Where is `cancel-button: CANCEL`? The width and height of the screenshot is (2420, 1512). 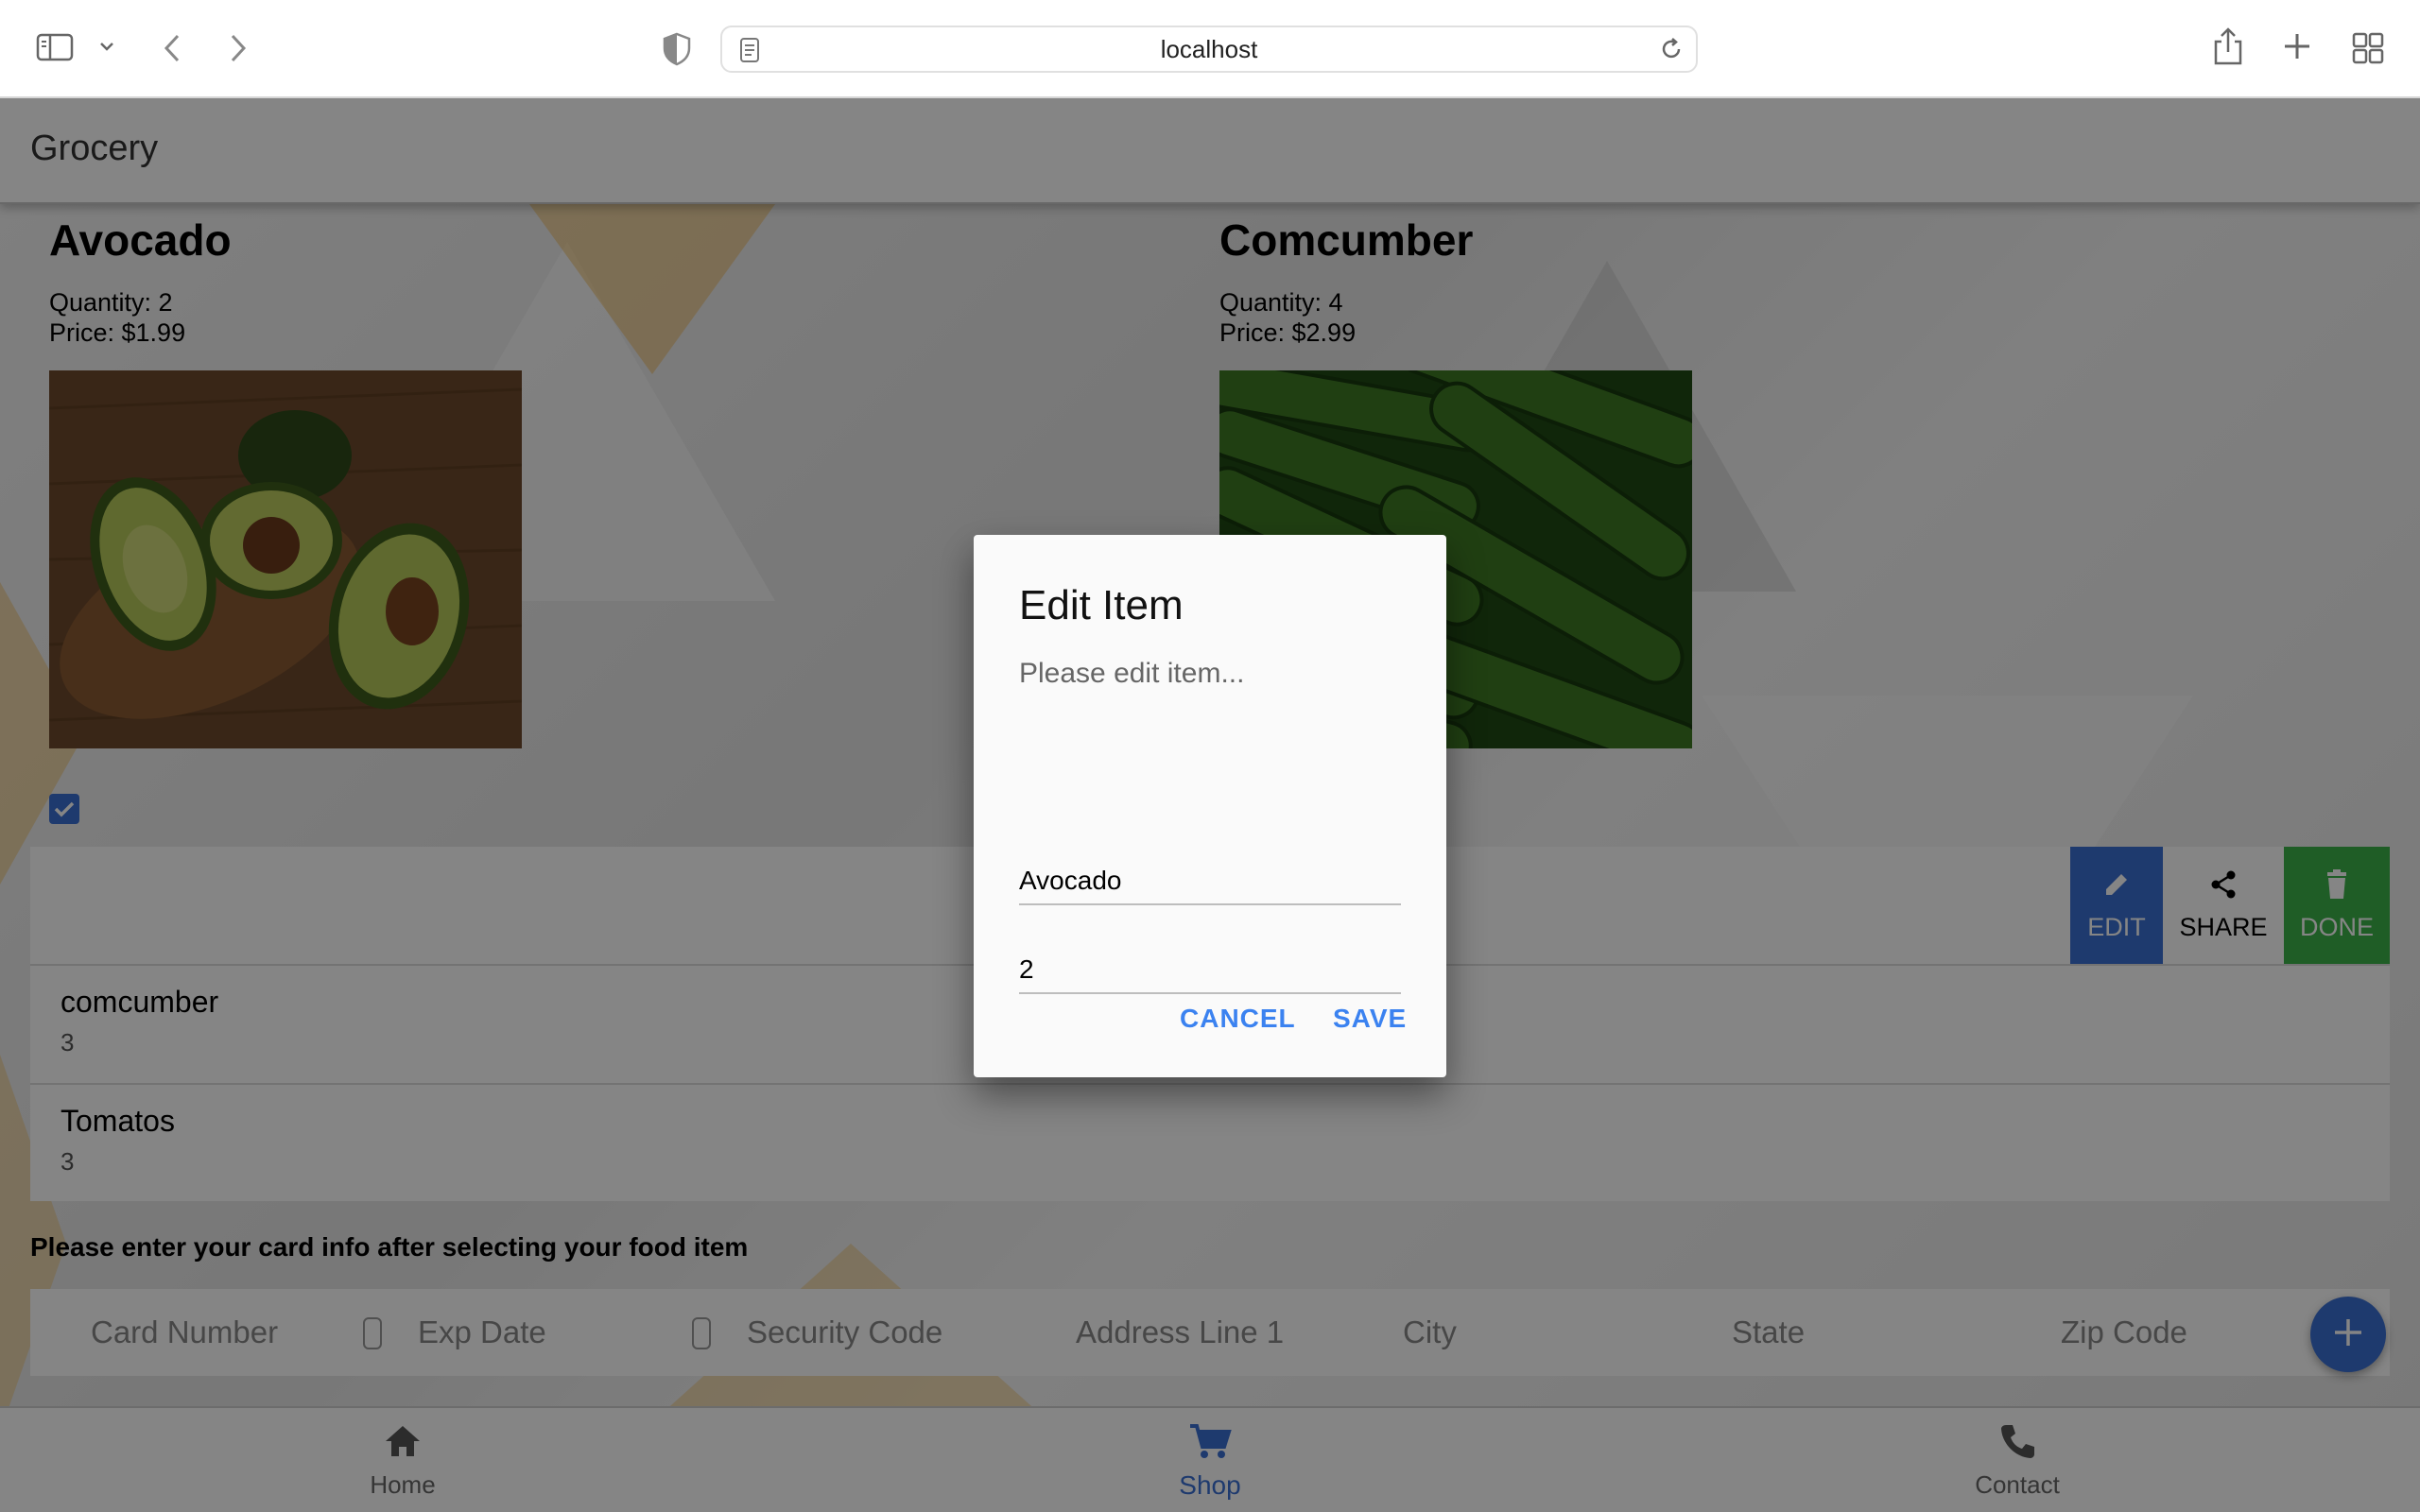 cancel-button: CANCEL is located at coordinates (1238, 1019).